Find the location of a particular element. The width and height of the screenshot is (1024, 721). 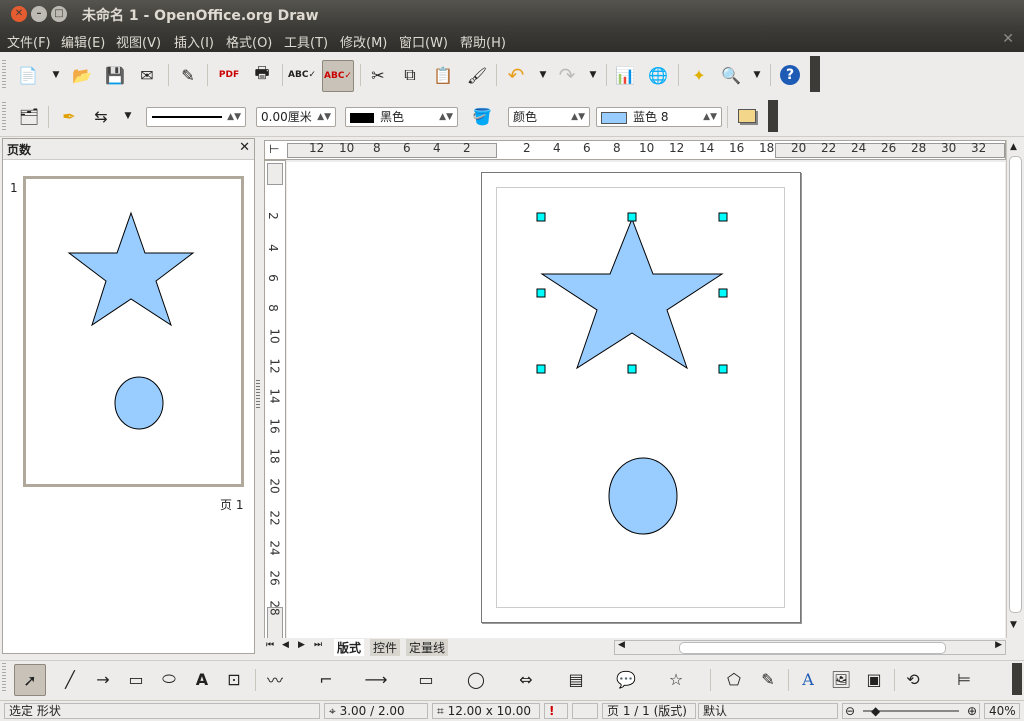

menu-help: 帮助(H) is located at coordinates (483, 41).